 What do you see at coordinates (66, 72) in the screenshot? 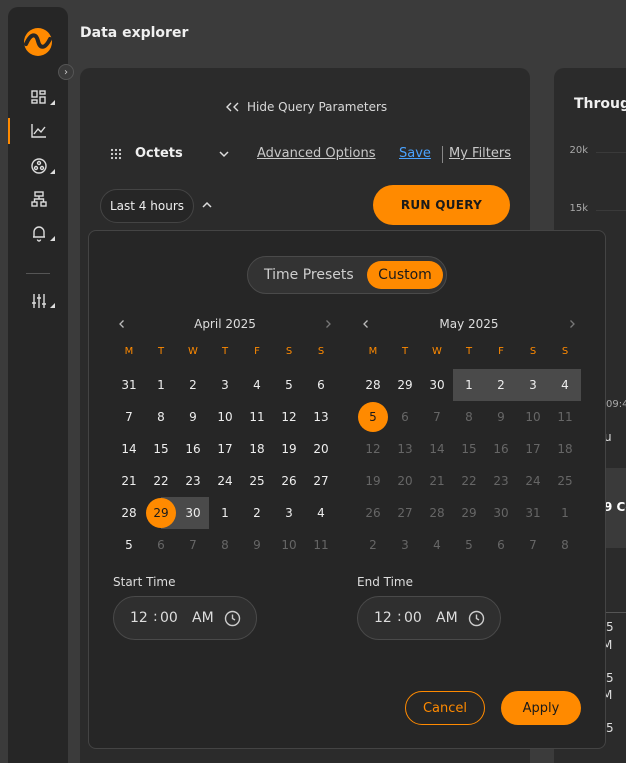
I see `sidebar-collapse-button: ›` at bounding box center [66, 72].